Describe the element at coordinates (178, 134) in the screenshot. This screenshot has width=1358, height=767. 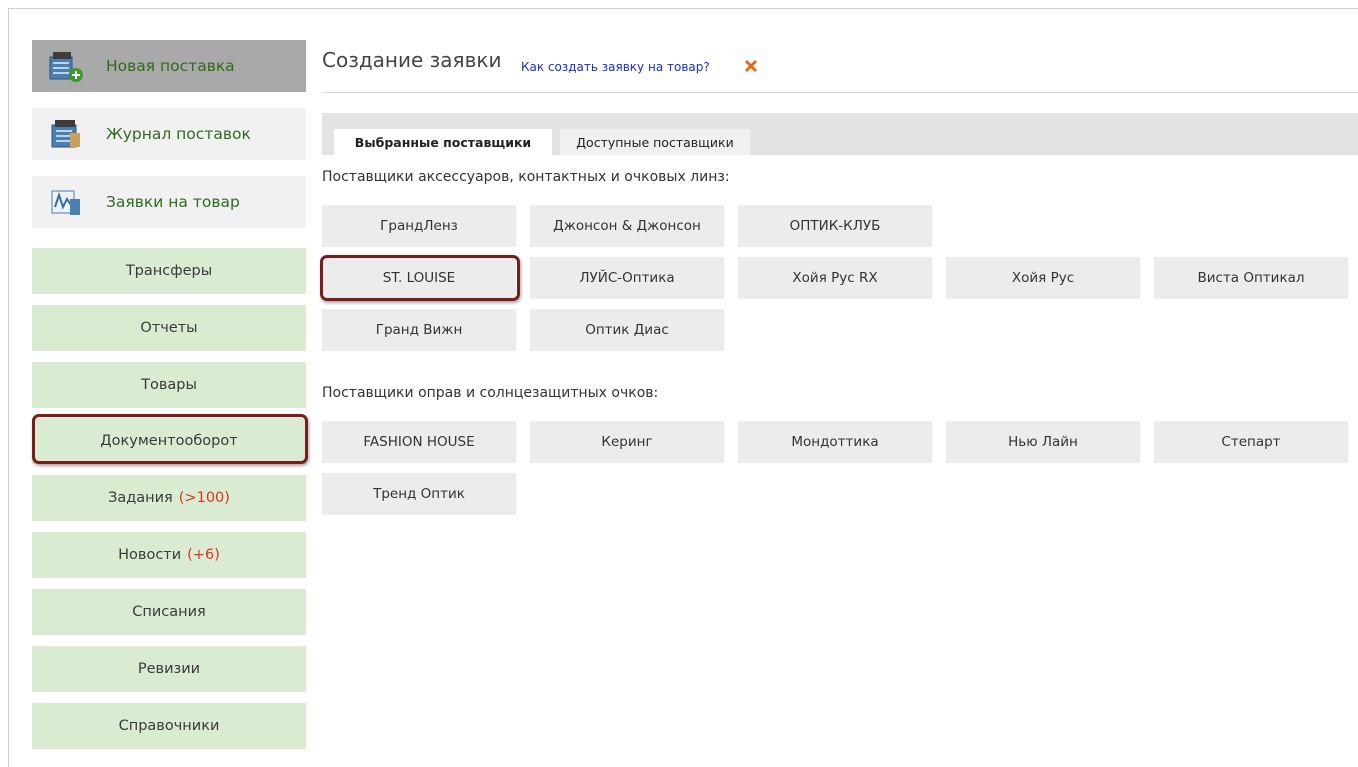
I see `sidebar-item-label: Журнал поставок` at that location.